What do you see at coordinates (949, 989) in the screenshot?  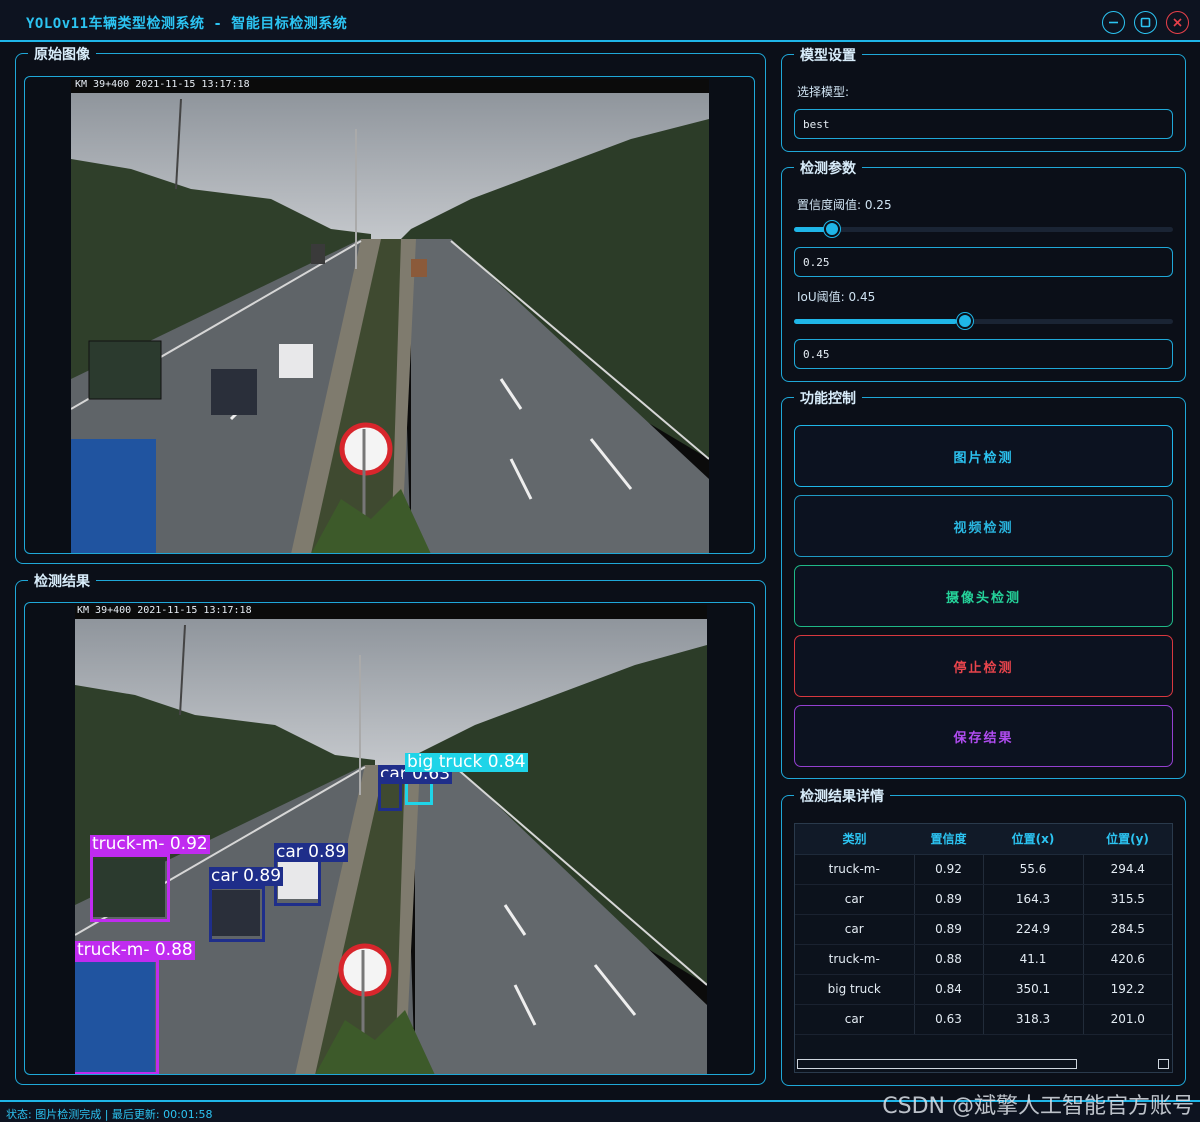 I see `table-cell: 0.84` at bounding box center [949, 989].